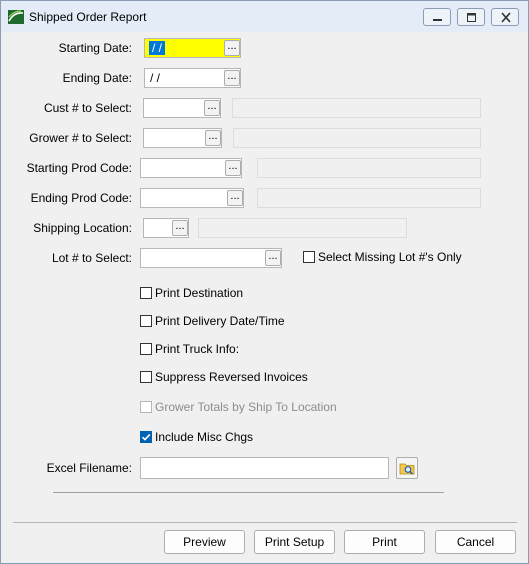 The width and height of the screenshot is (529, 564). I want to click on maximize-icon, so click(471, 17).